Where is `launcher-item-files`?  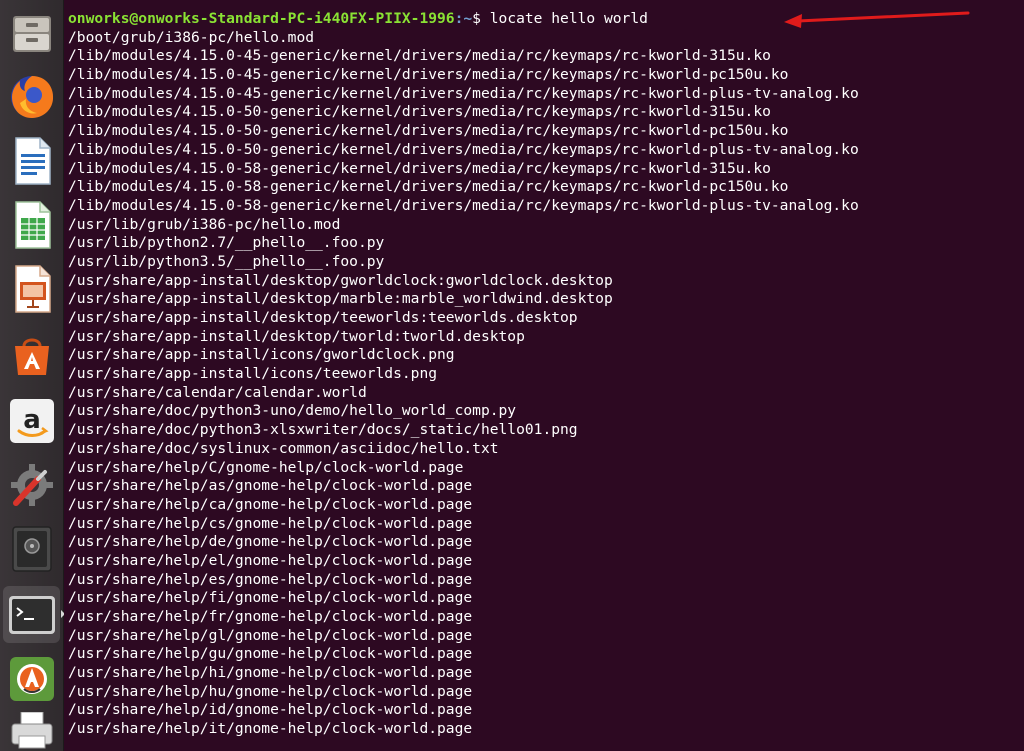 launcher-item-files is located at coordinates (31, 32).